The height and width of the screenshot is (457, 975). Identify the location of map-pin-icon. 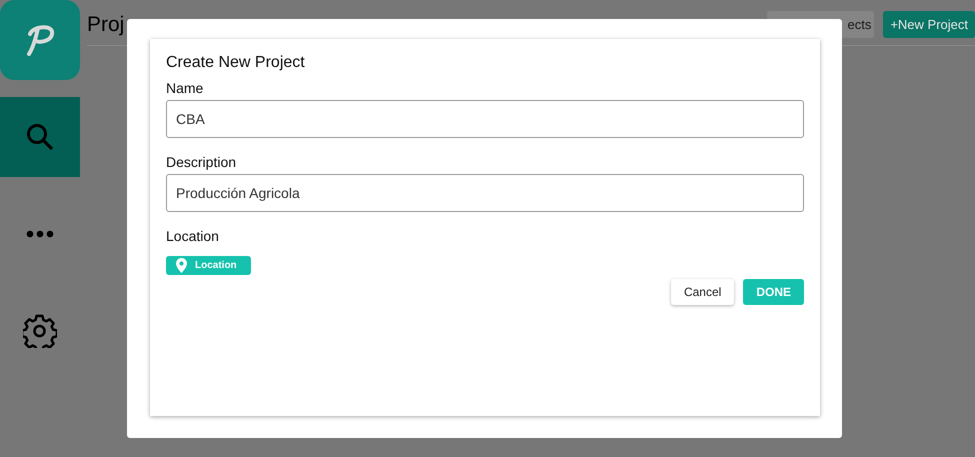
(181, 266).